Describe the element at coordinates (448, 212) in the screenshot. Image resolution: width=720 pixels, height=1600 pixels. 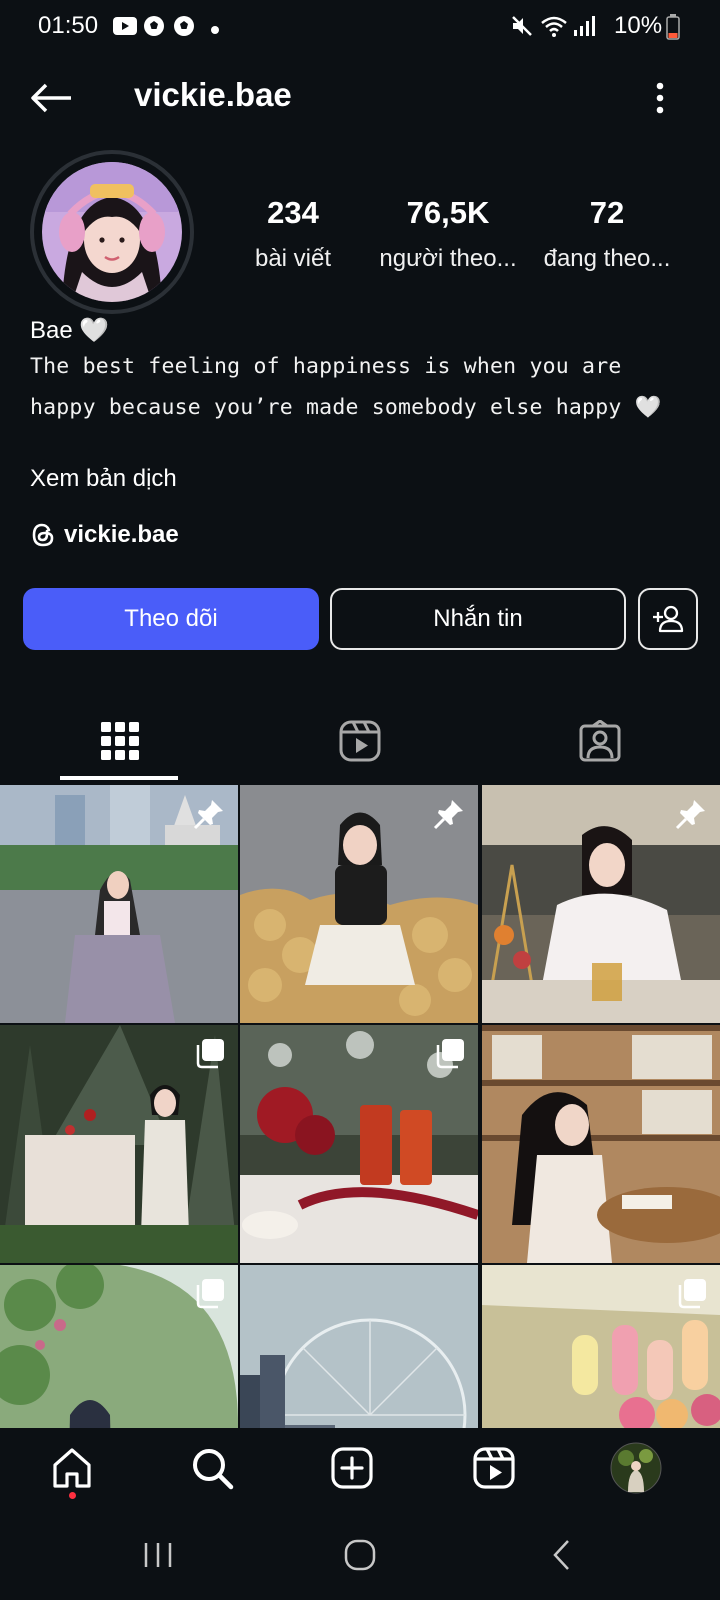
I see `stat-followers-count: 76,5K` at that location.